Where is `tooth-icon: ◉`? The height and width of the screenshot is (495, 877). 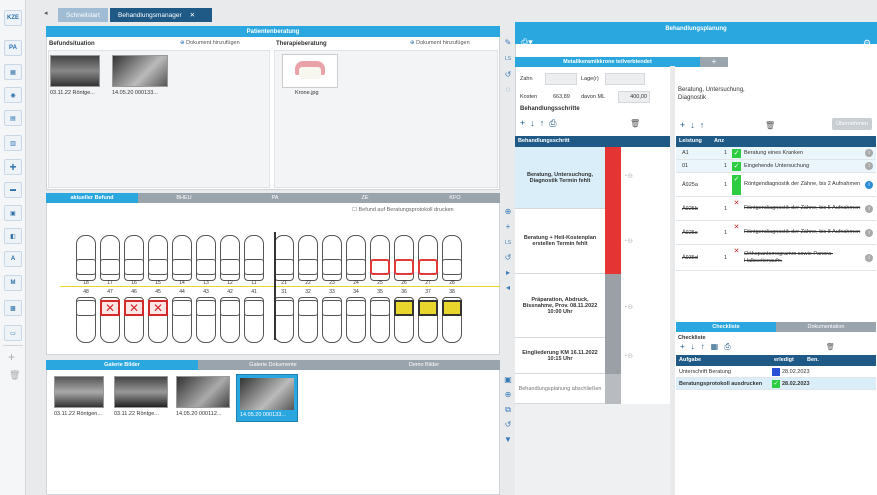
tooth-icon: ◉ is located at coordinates (13, 95).